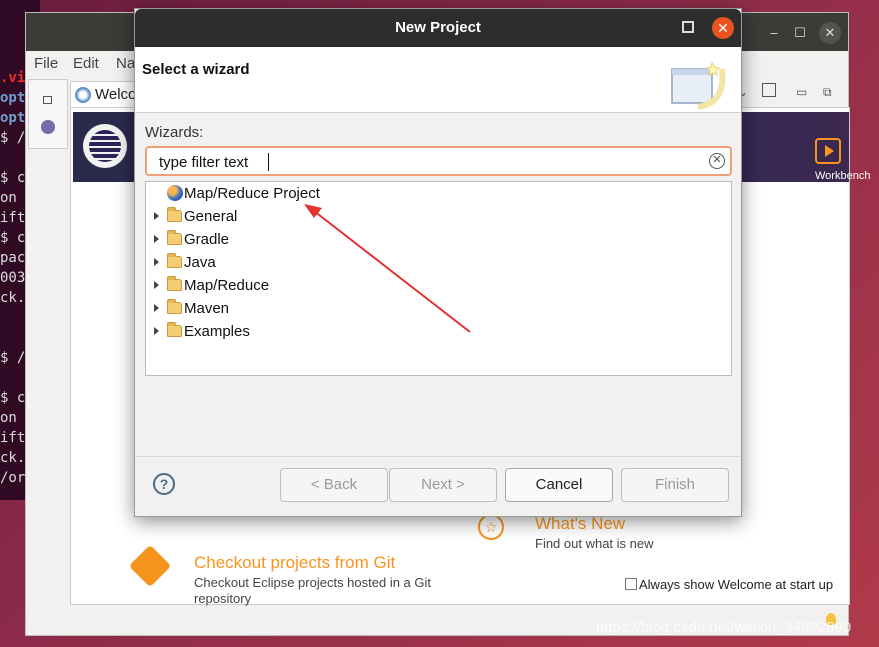  I want to click on header-title: Select a wizard, so click(196, 69).